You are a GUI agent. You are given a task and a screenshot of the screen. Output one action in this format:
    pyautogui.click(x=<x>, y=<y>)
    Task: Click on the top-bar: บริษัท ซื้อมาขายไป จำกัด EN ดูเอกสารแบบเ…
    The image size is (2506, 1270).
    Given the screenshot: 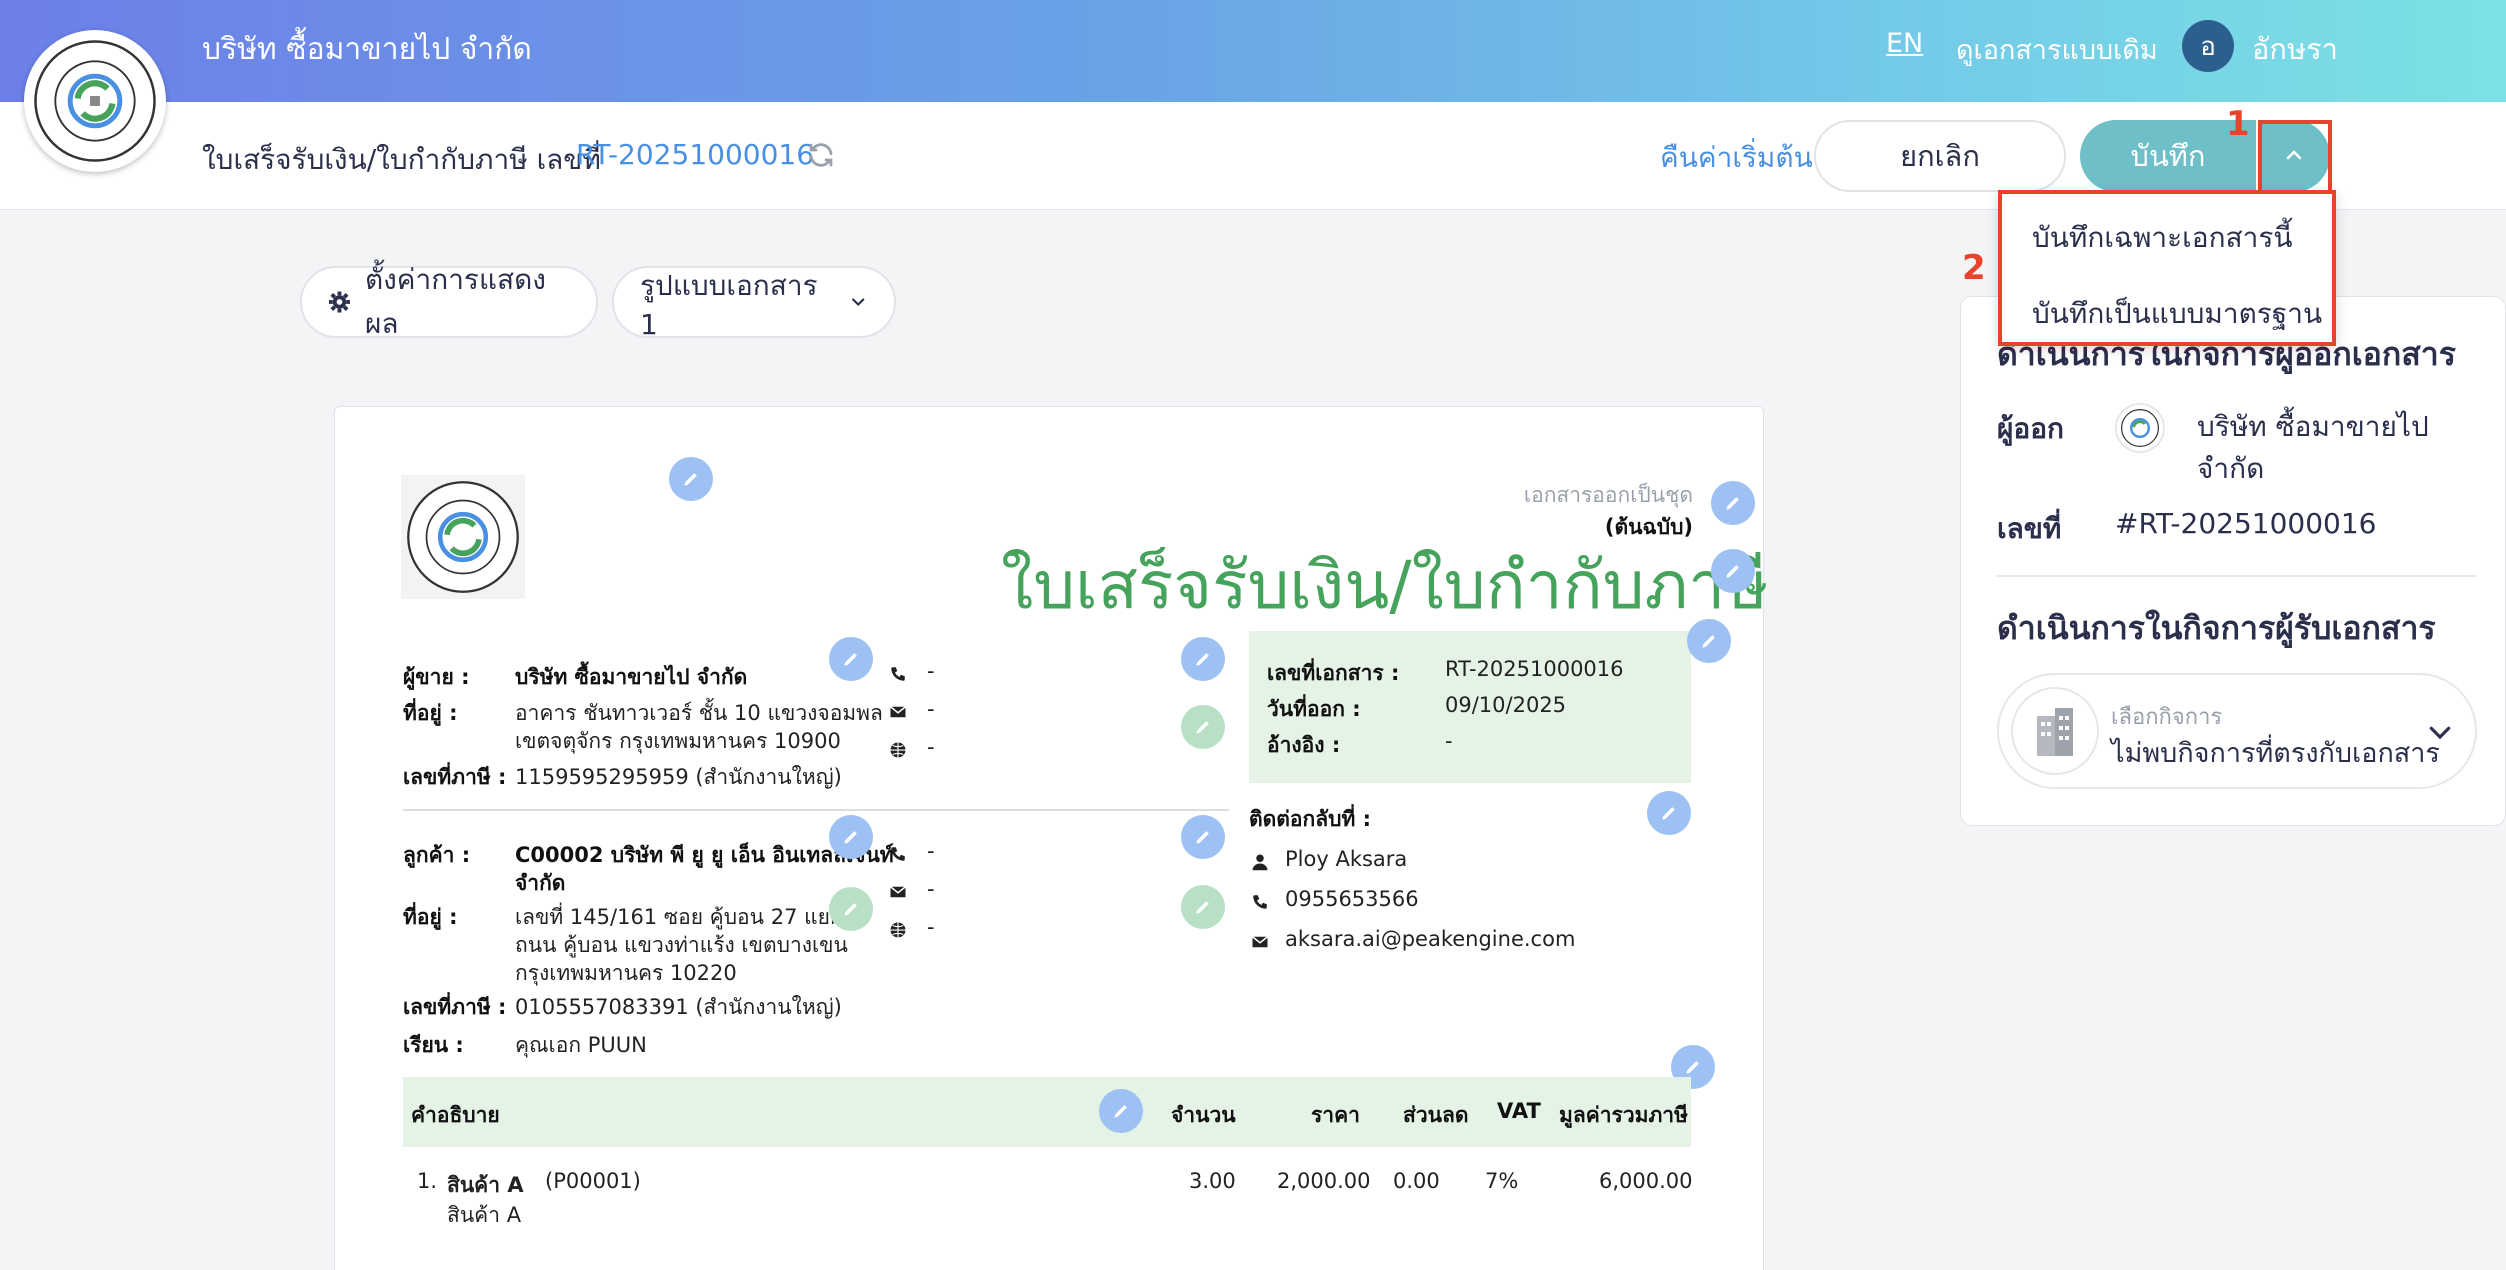 What is the action you would take?
    pyautogui.click(x=1253, y=51)
    